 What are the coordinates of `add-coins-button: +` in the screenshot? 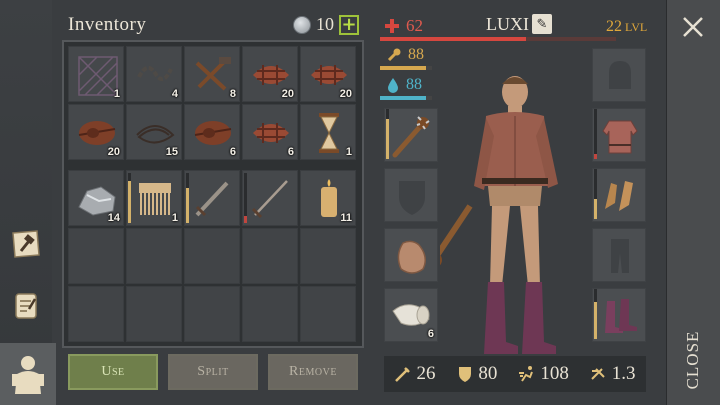 It's located at (349, 24).